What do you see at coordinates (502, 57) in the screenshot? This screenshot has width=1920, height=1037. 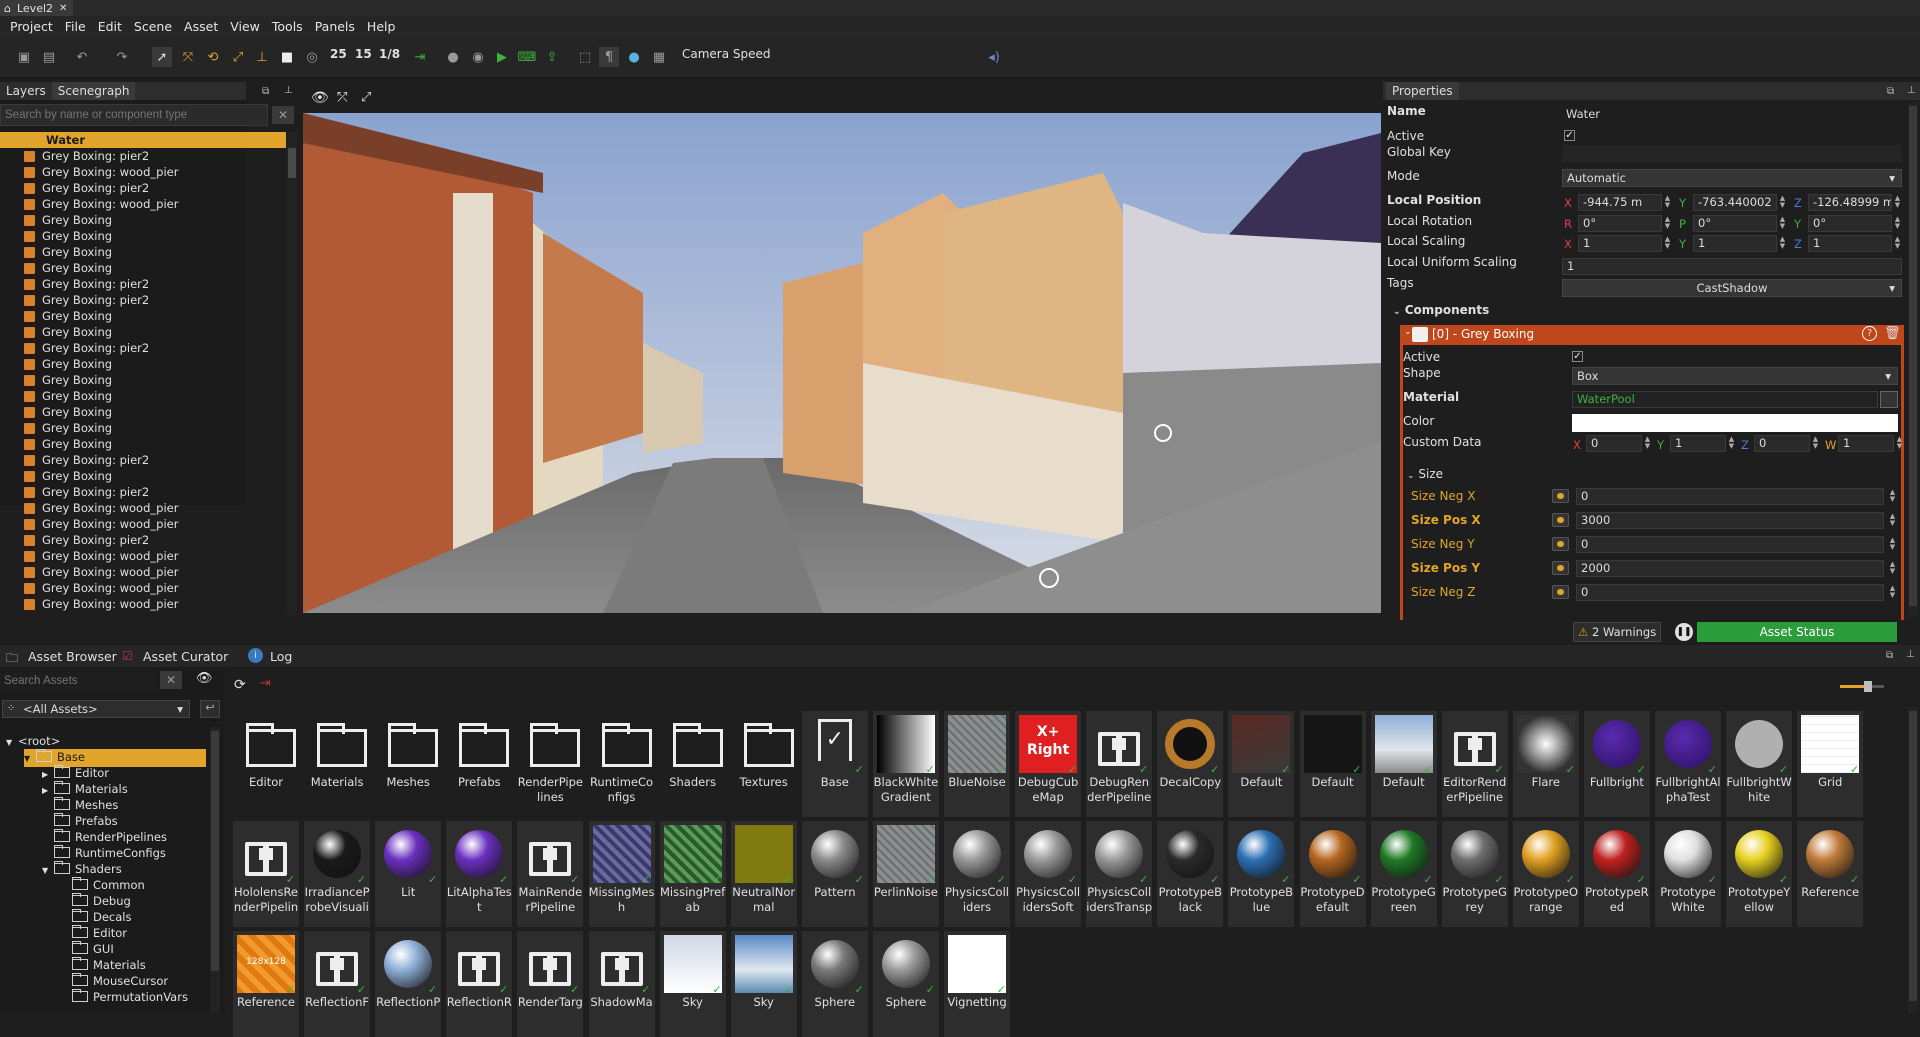 I see `play-icon: ▶` at bounding box center [502, 57].